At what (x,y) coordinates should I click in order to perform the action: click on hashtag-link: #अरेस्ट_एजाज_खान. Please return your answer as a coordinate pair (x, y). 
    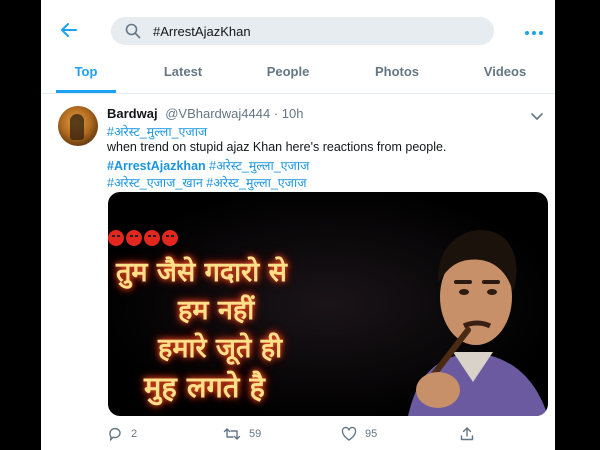
    Looking at the image, I should click on (155, 183).